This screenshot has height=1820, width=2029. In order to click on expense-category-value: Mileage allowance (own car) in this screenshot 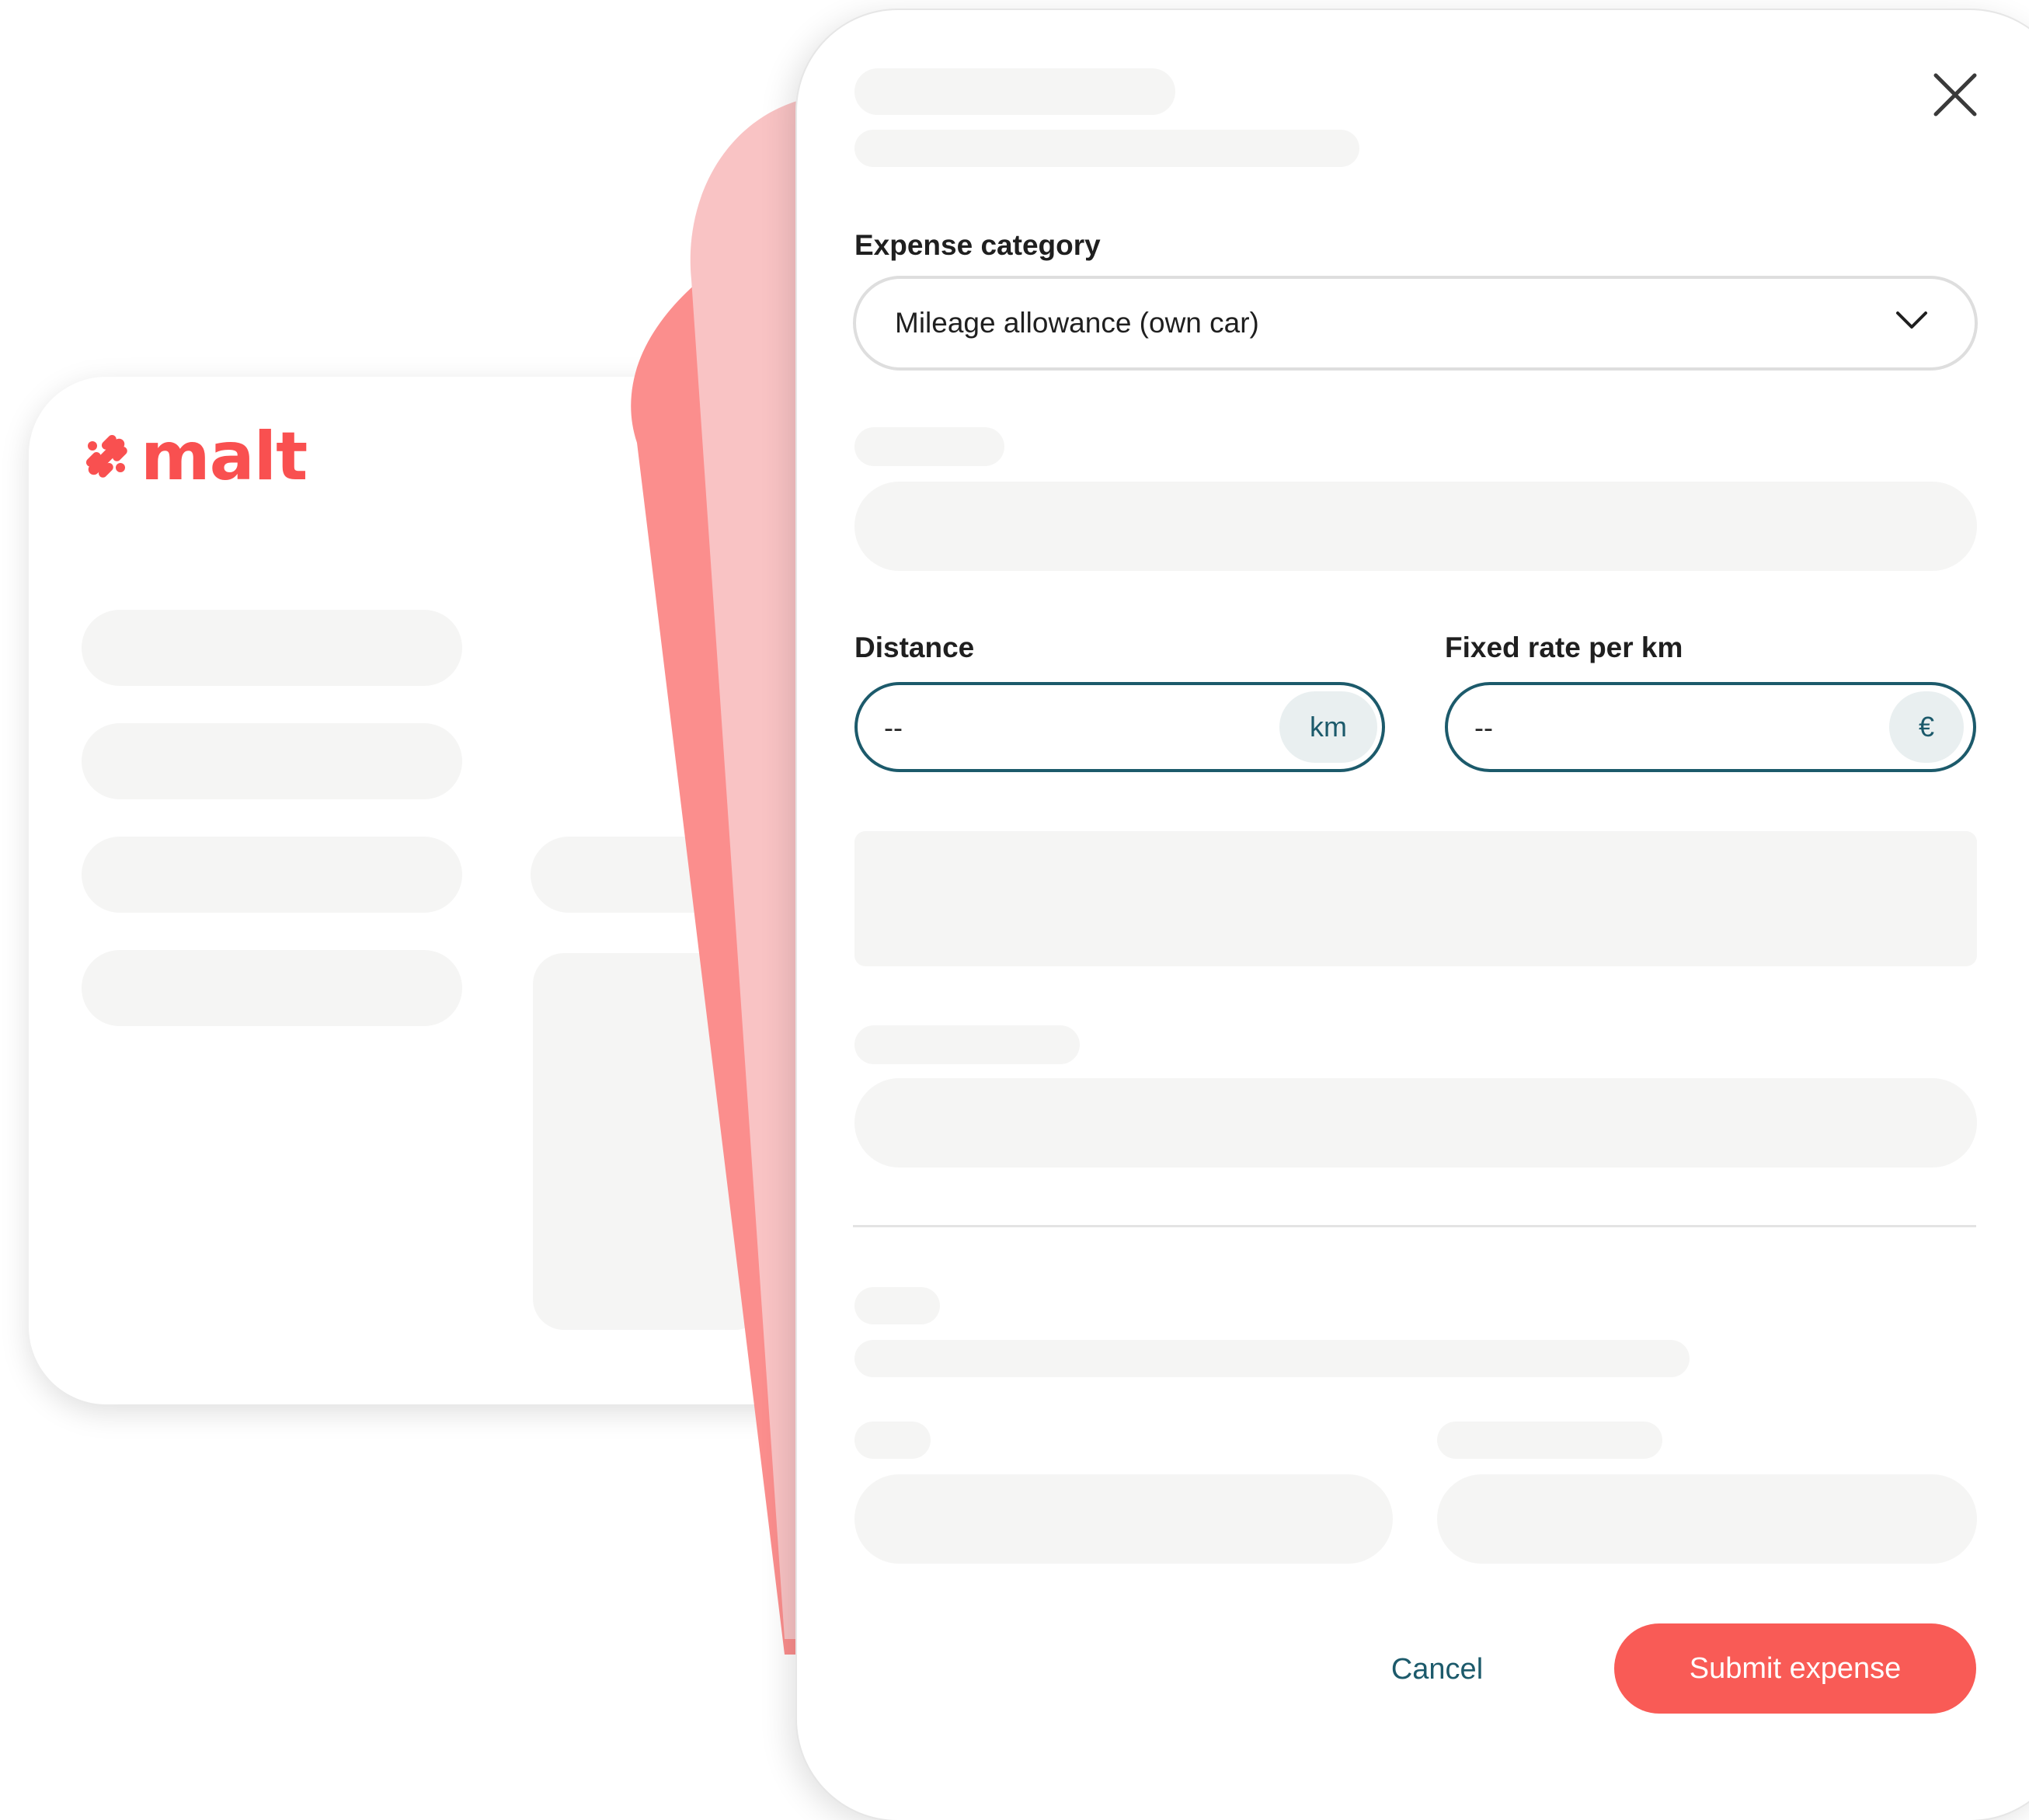, I will do `click(1077, 323)`.